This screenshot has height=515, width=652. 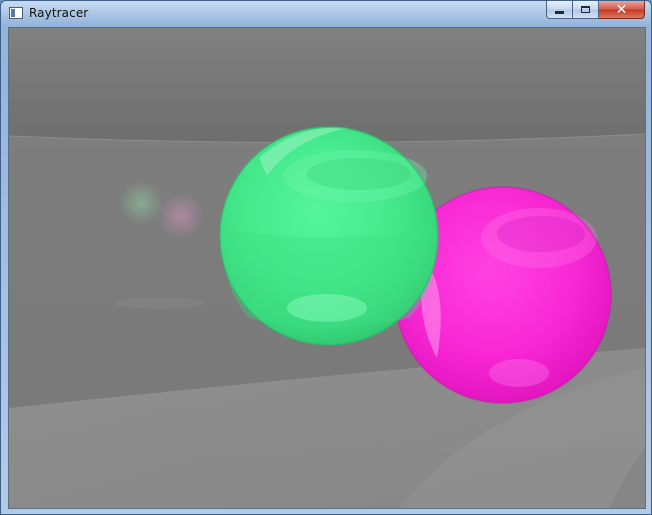 I want to click on caption-buttons: ✕, so click(x=595, y=11).